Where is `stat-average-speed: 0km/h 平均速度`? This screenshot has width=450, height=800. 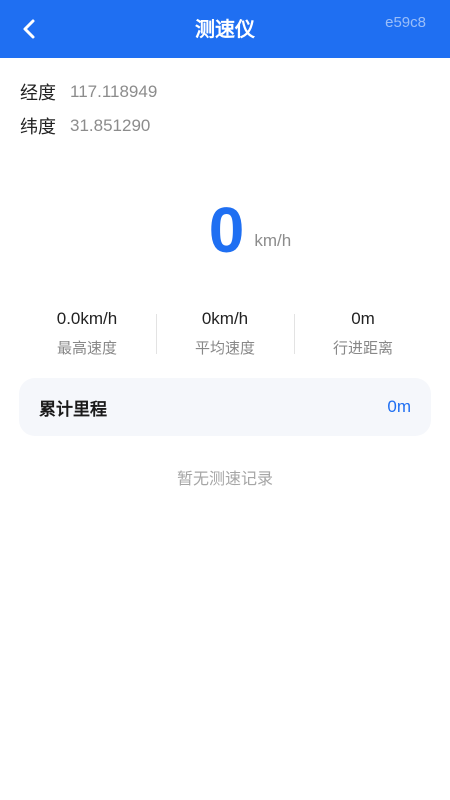
stat-average-speed: 0km/h 平均速度 is located at coordinates (225, 335).